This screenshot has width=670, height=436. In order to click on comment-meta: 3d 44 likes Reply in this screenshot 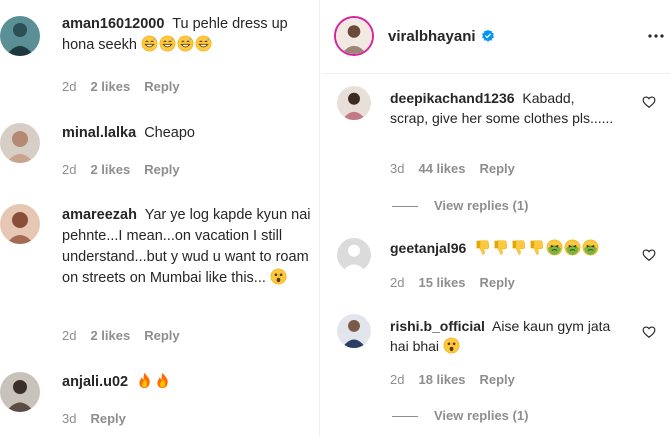, I will do `click(459, 168)`.